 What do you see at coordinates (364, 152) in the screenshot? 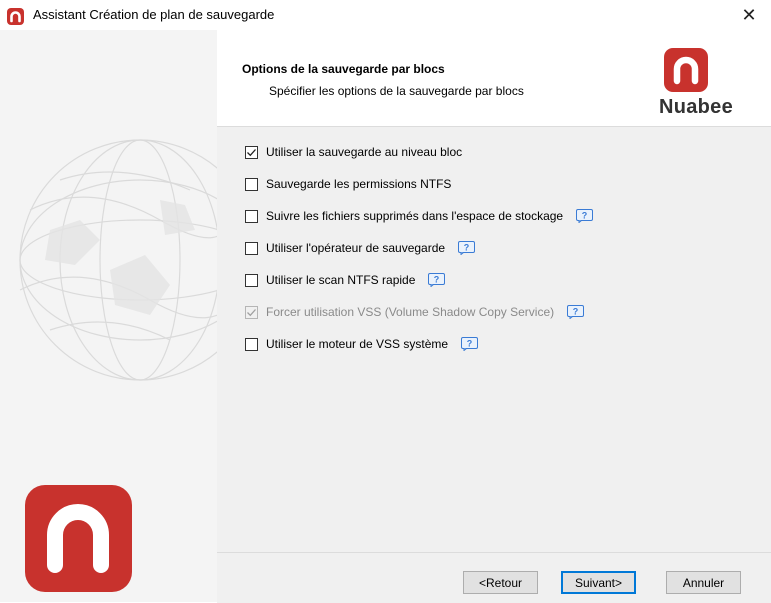
I see `option-label: Utiliser la sauvegarde au niveau bloc` at bounding box center [364, 152].